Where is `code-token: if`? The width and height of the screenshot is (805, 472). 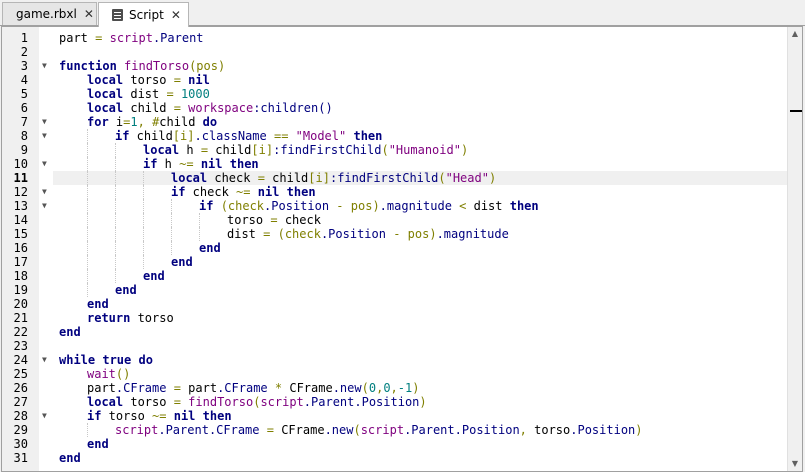
code-token: if is located at coordinates (94, 416).